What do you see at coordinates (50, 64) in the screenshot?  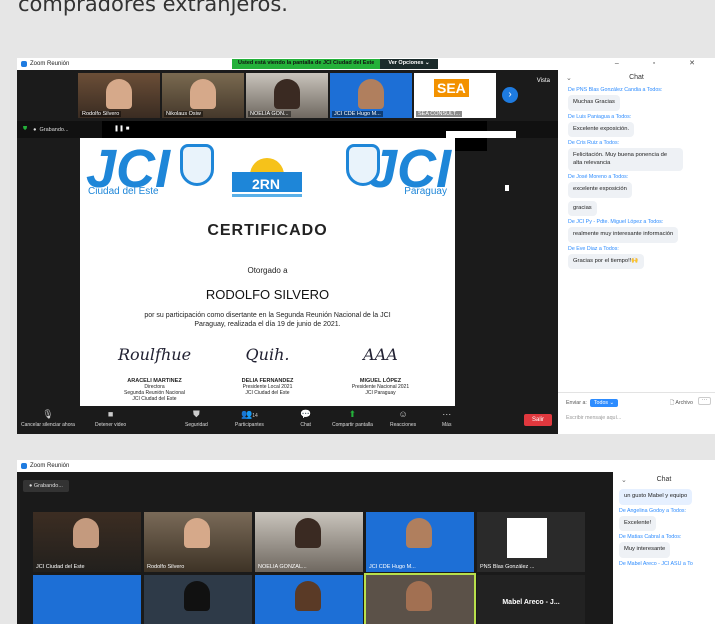 I see `window-title: Zoom Reunión` at bounding box center [50, 64].